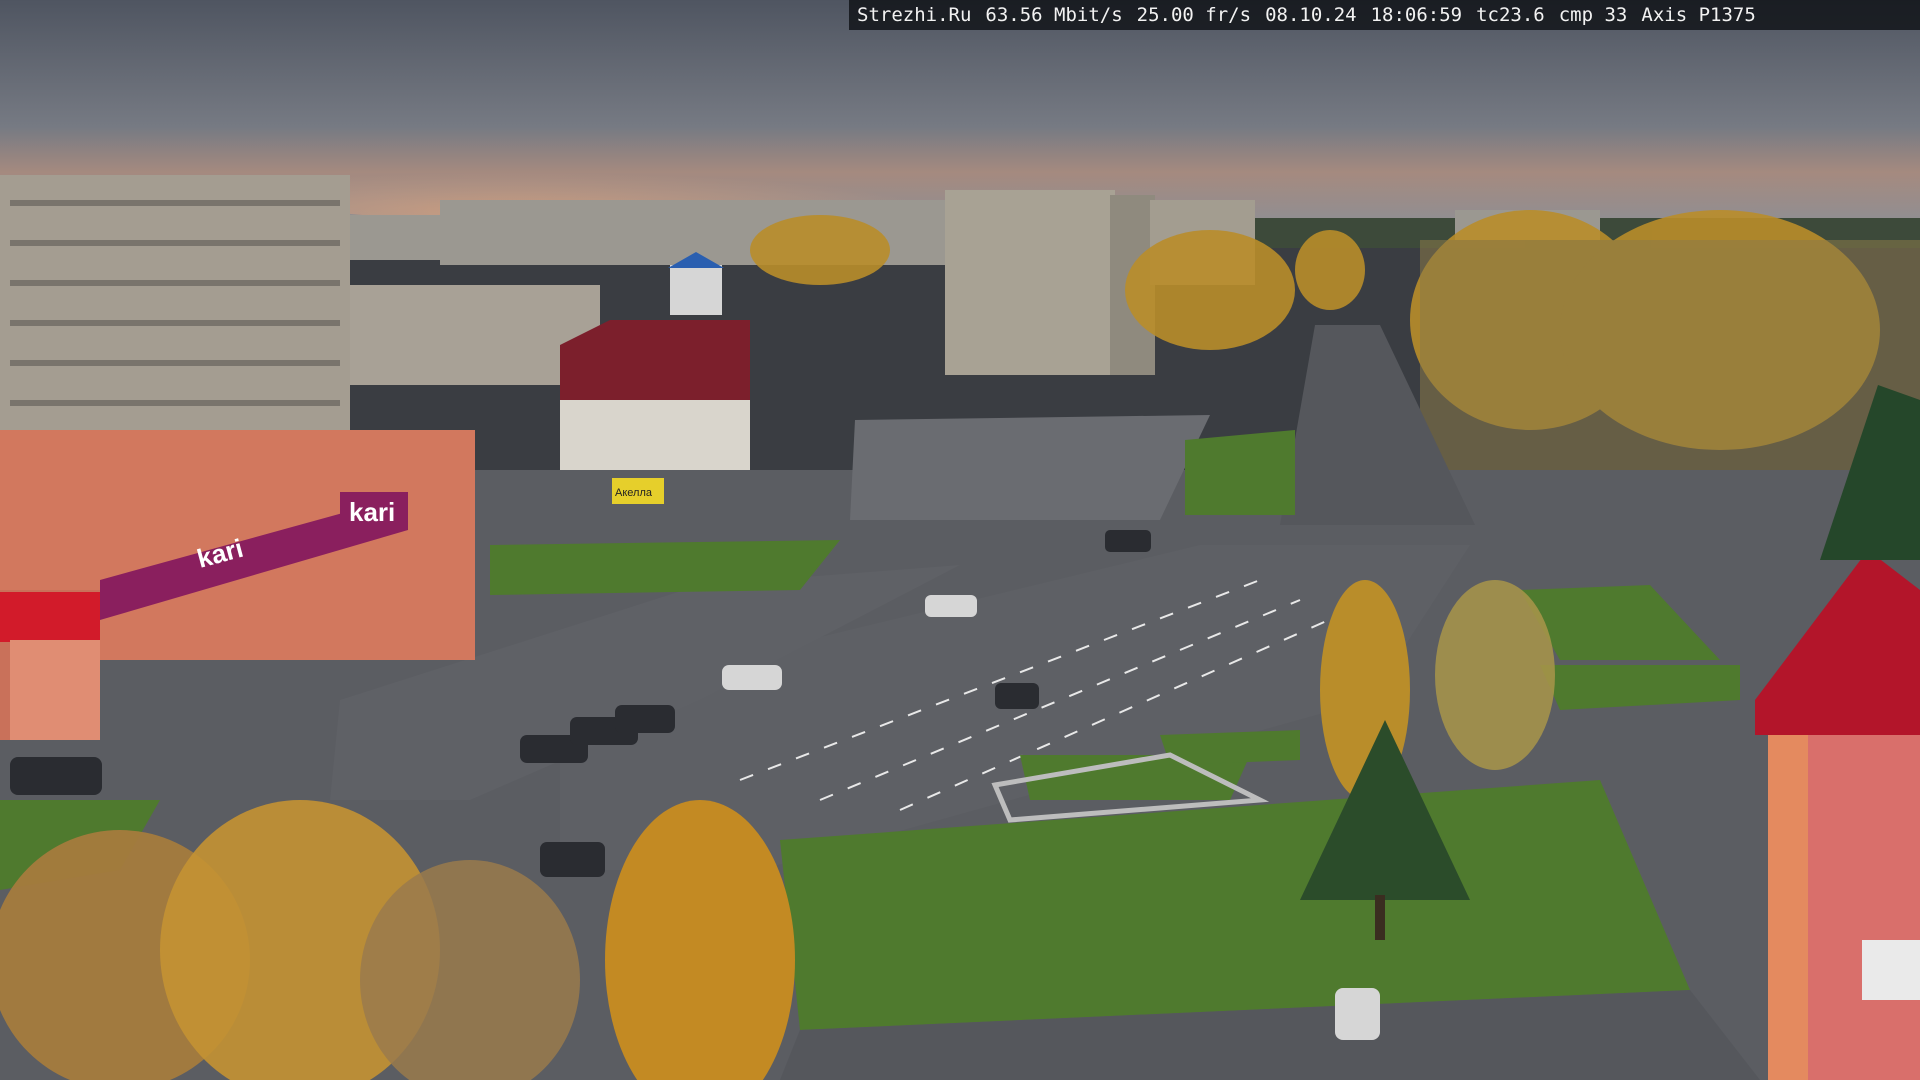  What do you see at coordinates (1194, 15) in the screenshot?
I see `framerate-label: 25.00 fr/s` at bounding box center [1194, 15].